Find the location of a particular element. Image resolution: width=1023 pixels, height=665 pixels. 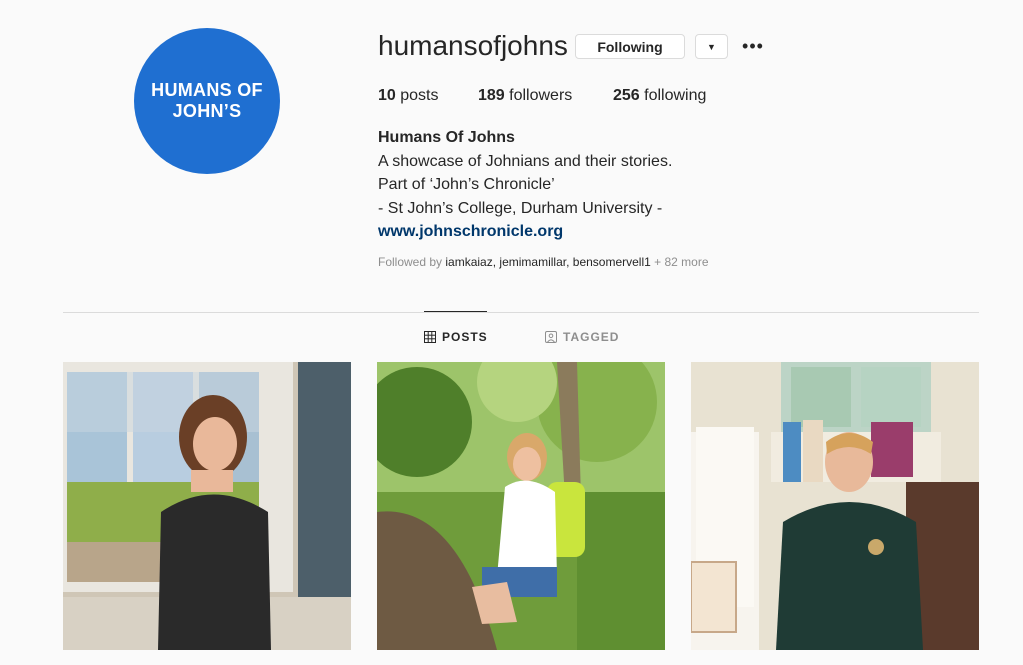

following-count: 256 is located at coordinates (626, 95).